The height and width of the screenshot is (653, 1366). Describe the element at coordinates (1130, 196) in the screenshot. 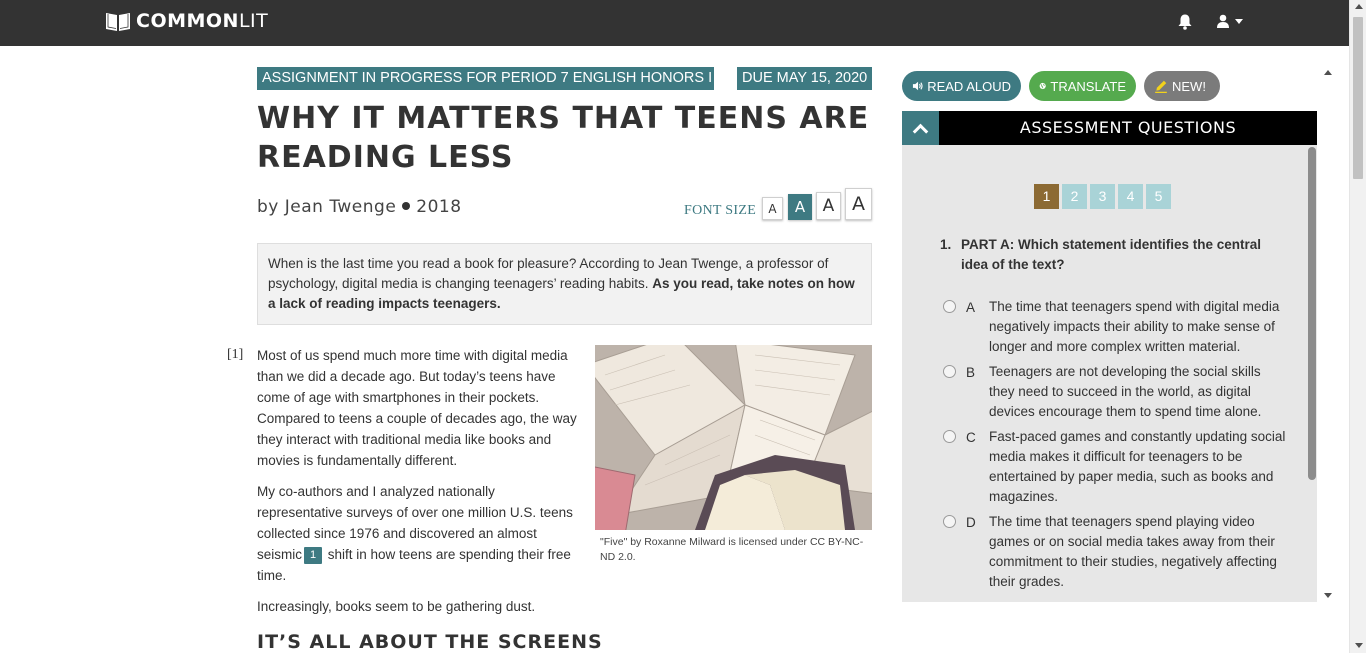

I see `question-tab-4: 4` at that location.